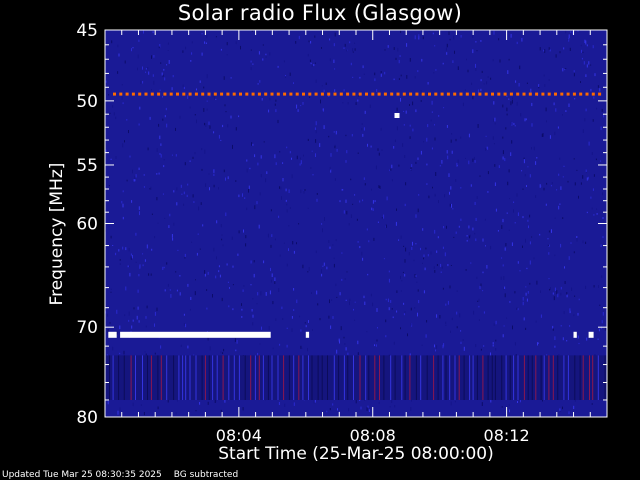 This screenshot has width=640, height=480. I want to click on lower-band, so click(356, 377).